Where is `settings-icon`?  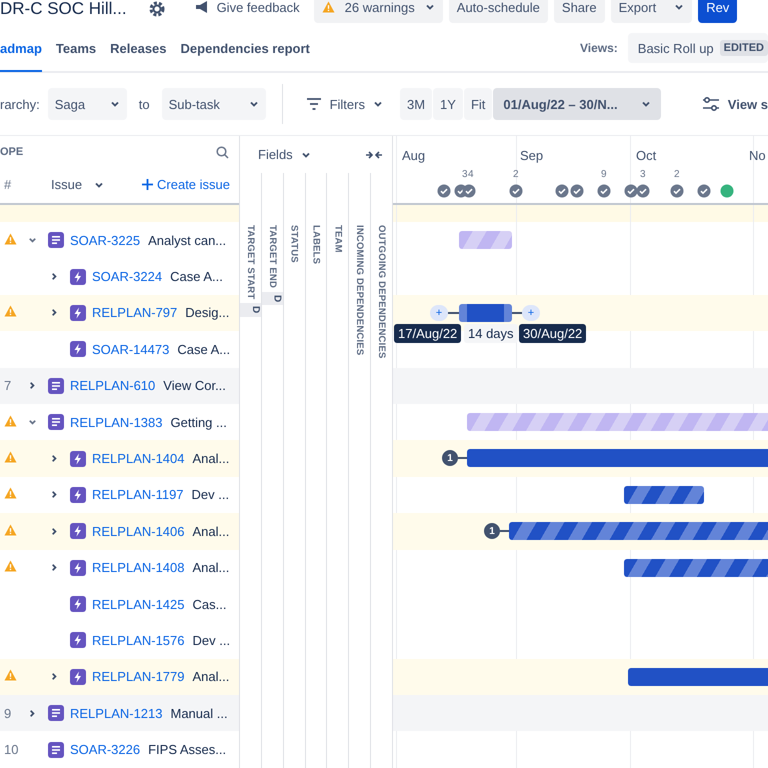 settings-icon is located at coordinates (156, 9).